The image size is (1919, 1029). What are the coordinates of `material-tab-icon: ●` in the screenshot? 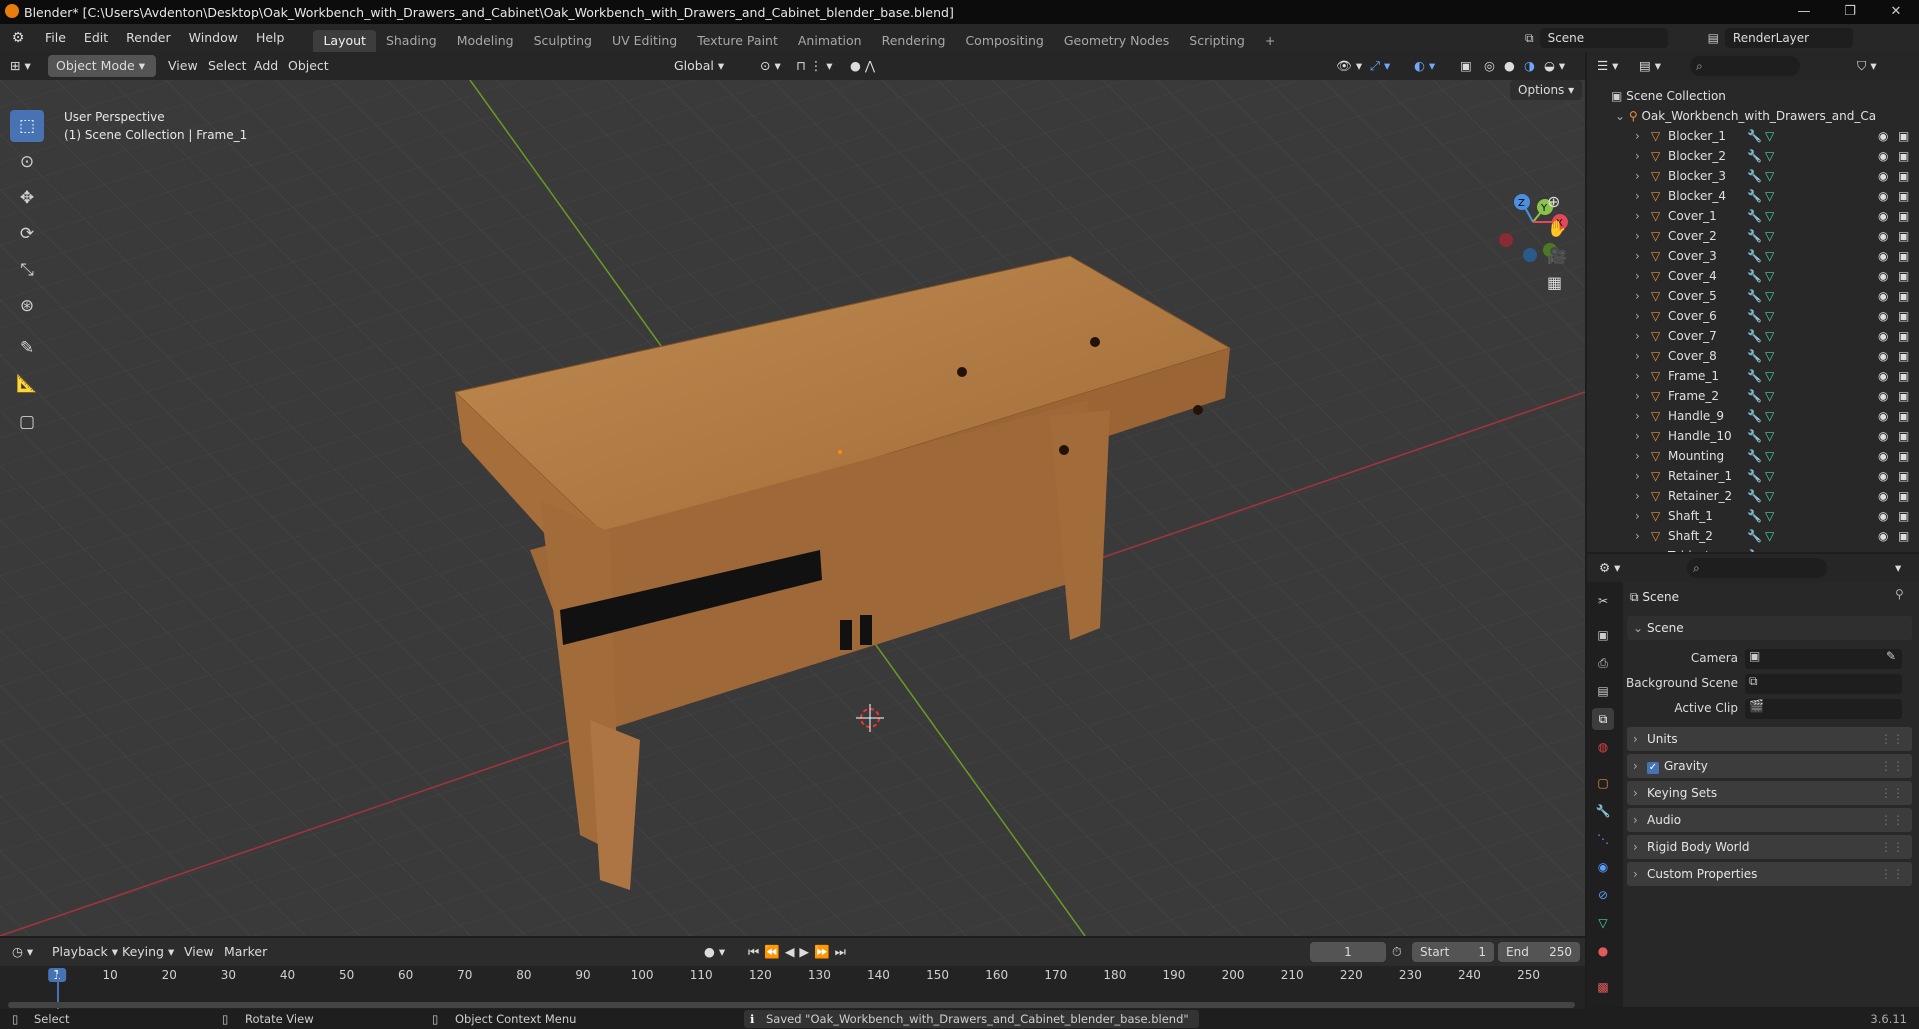 It's located at (1603, 951).